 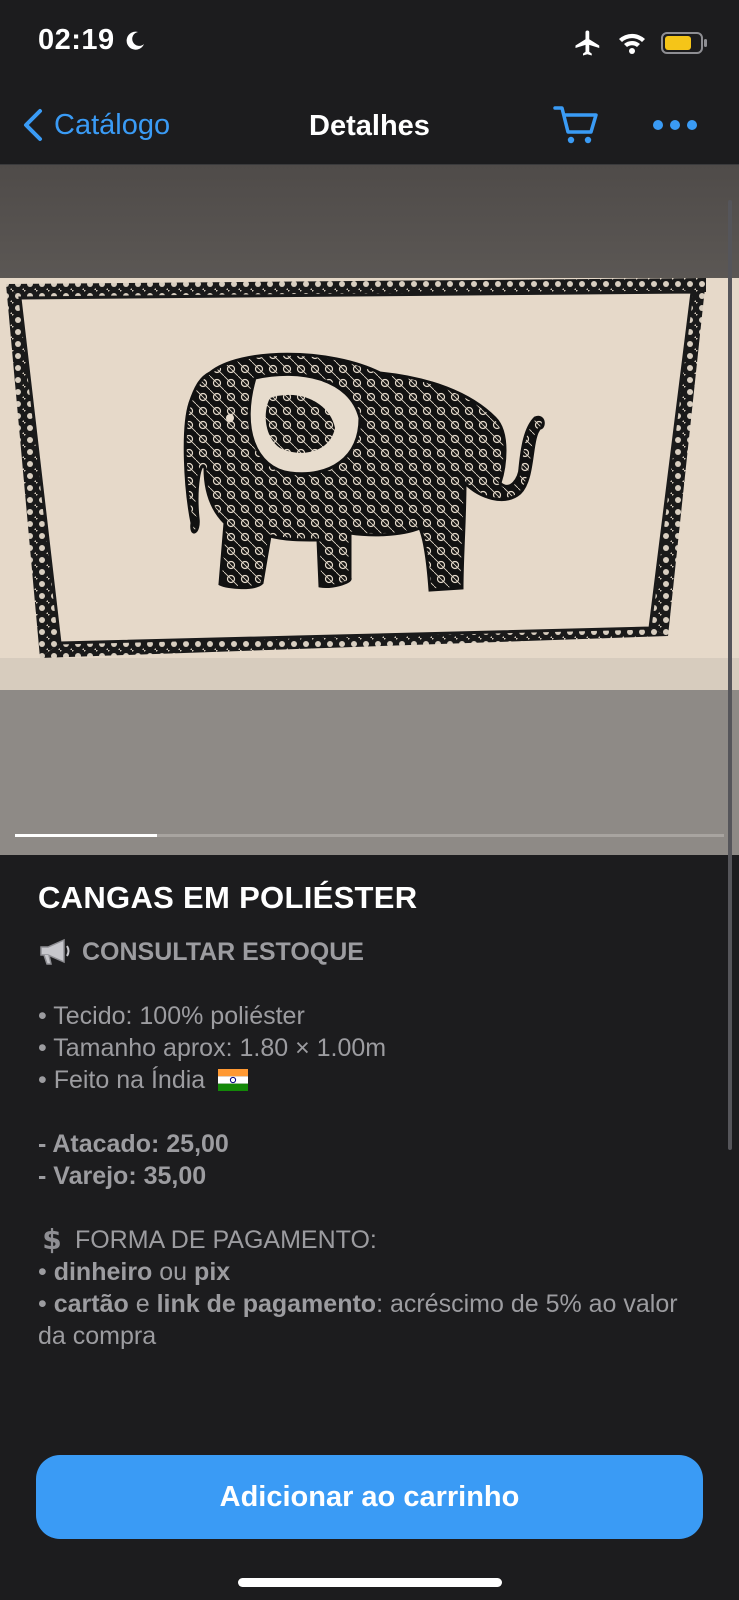 I want to click on payment-pix: pix, so click(x=212, y=1272).